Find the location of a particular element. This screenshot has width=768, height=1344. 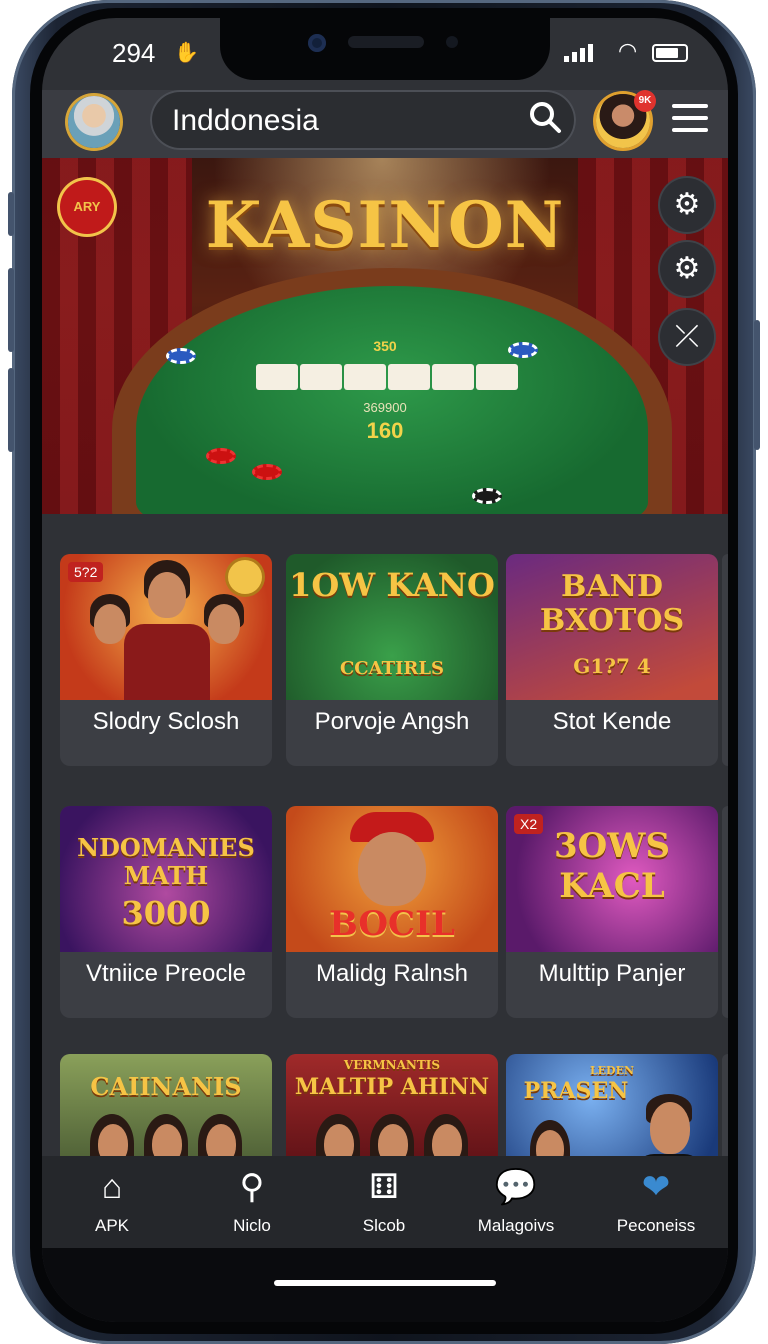

earpiece-speaker is located at coordinates (386, 42).